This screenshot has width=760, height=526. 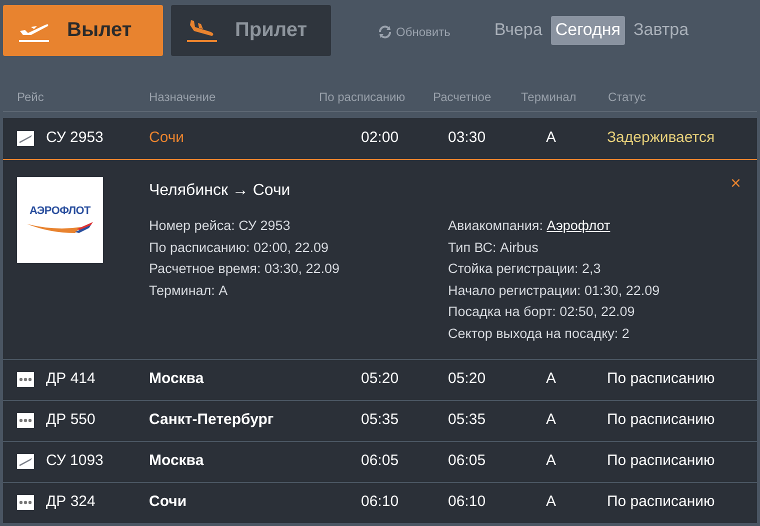 I want to click on column-header: Назначение, so click(x=182, y=97).